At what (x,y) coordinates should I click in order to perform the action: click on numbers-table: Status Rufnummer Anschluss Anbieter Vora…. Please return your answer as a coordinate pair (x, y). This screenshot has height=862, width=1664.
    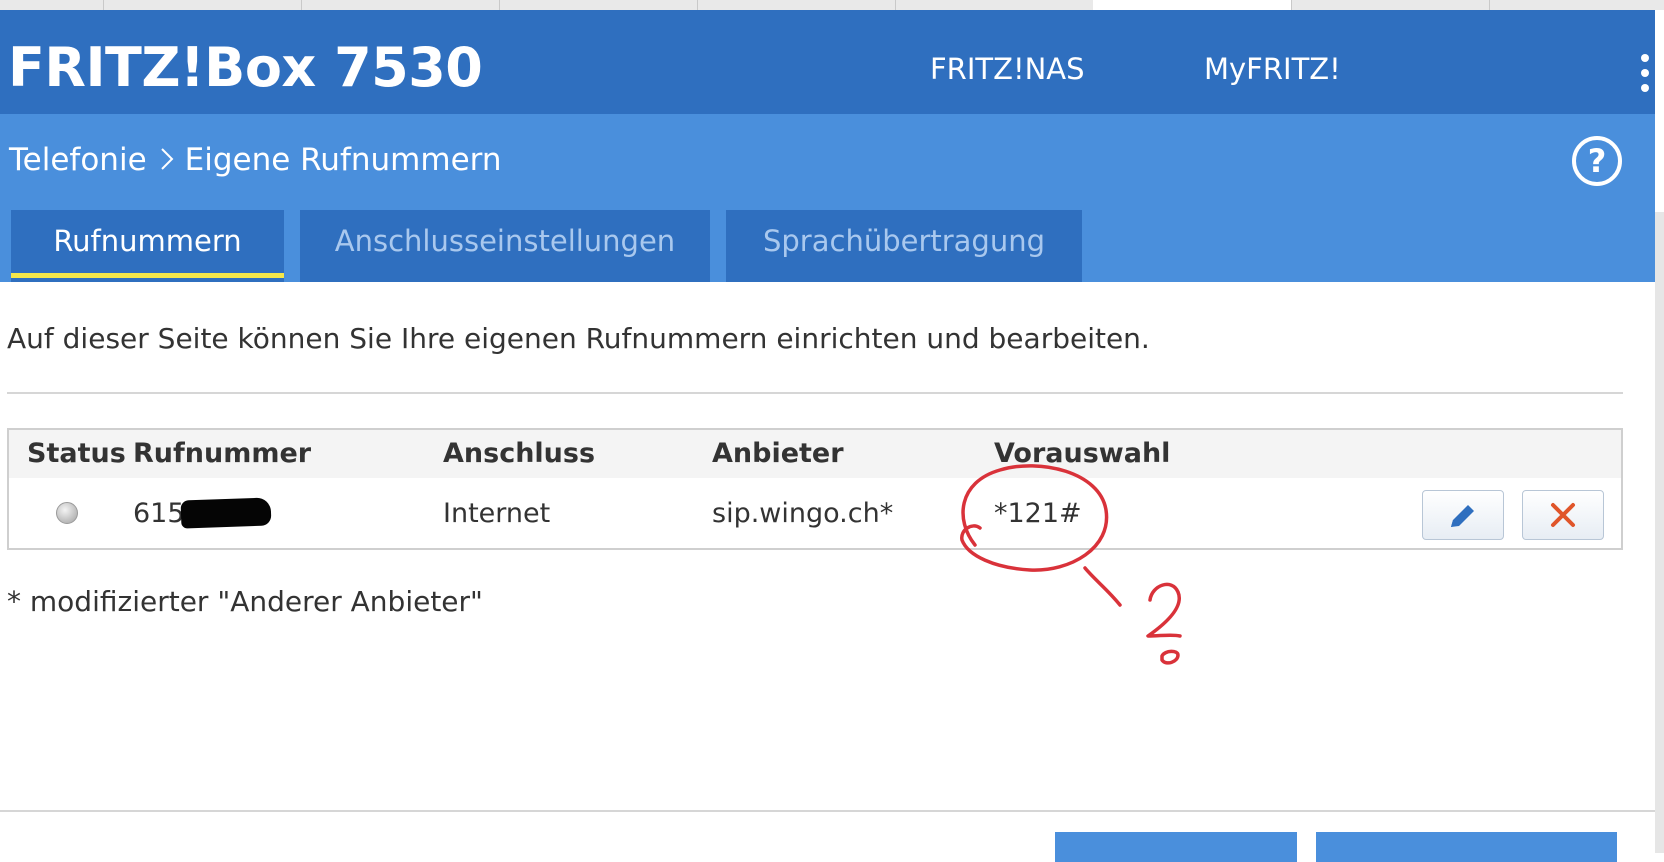
    Looking at the image, I should click on (815, 489).